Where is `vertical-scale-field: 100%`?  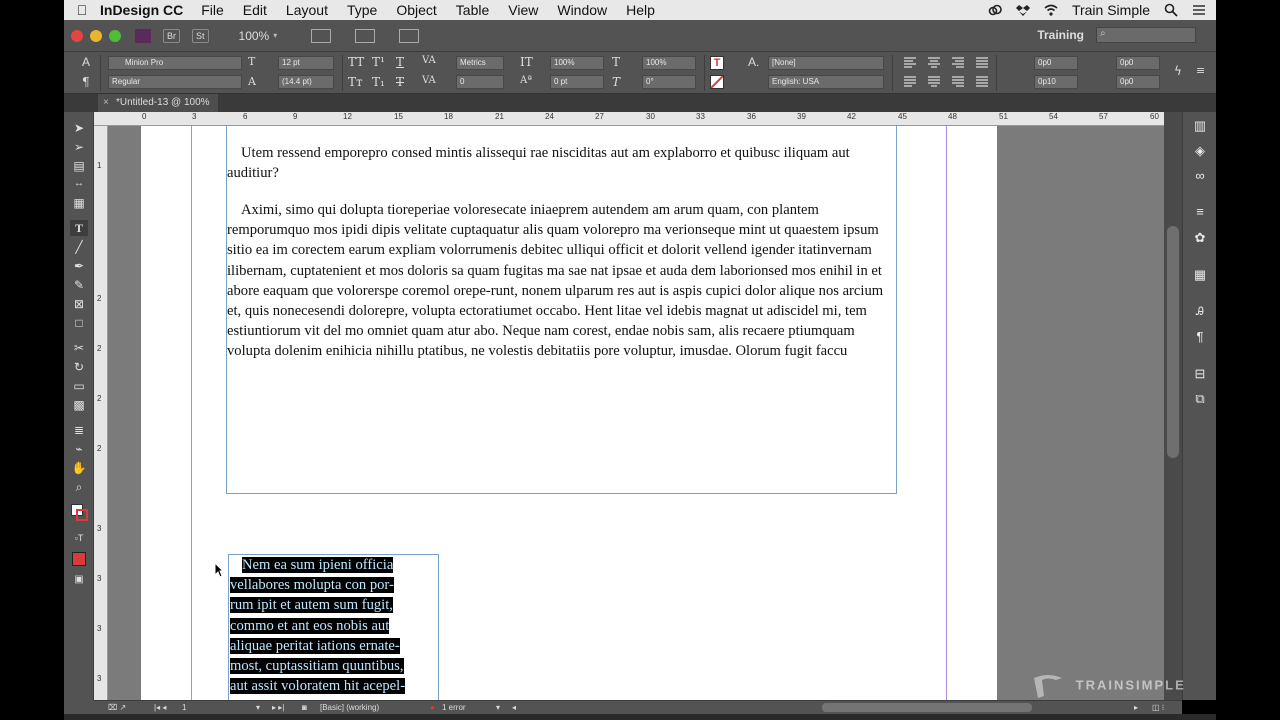
vertical-scale-field: 100% is located at coordinates (577, 63).